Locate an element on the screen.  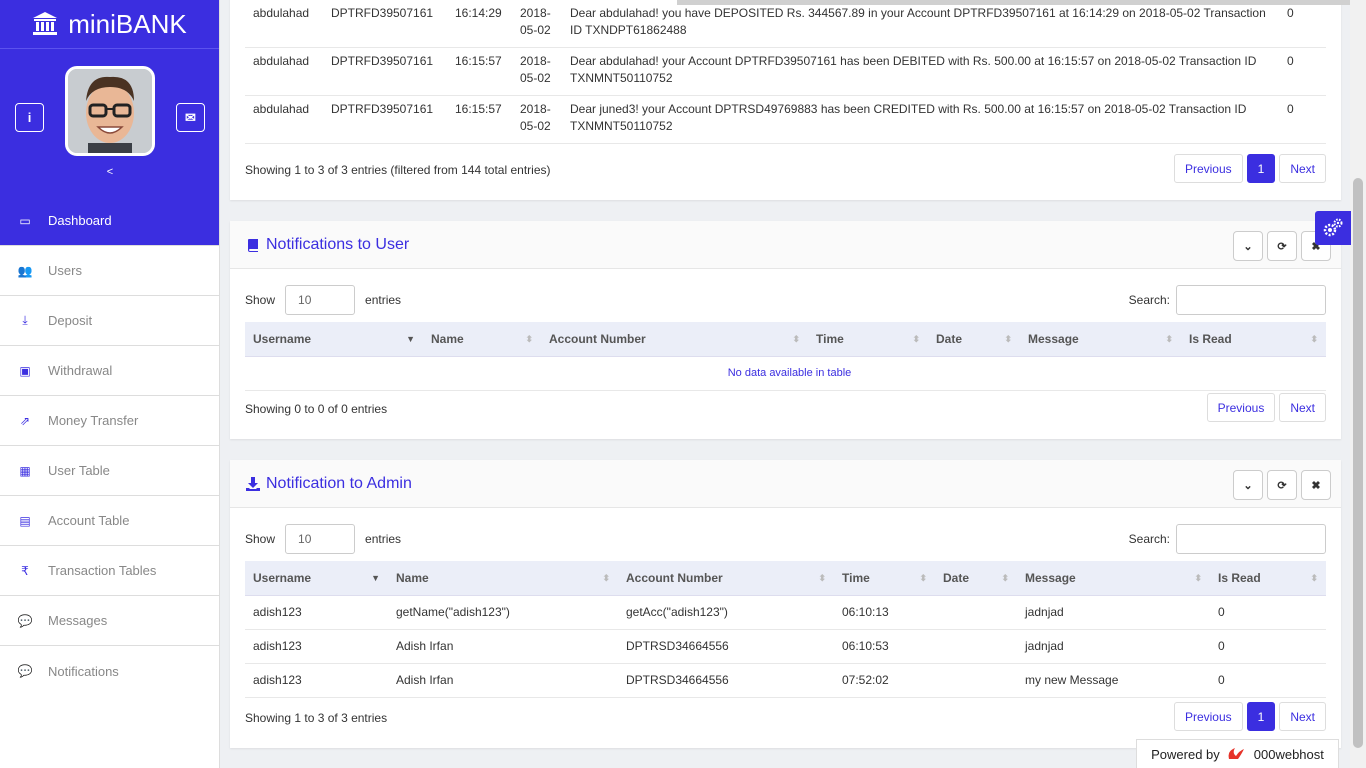
mail-button: ✉ is located at coordinates (190, 117).